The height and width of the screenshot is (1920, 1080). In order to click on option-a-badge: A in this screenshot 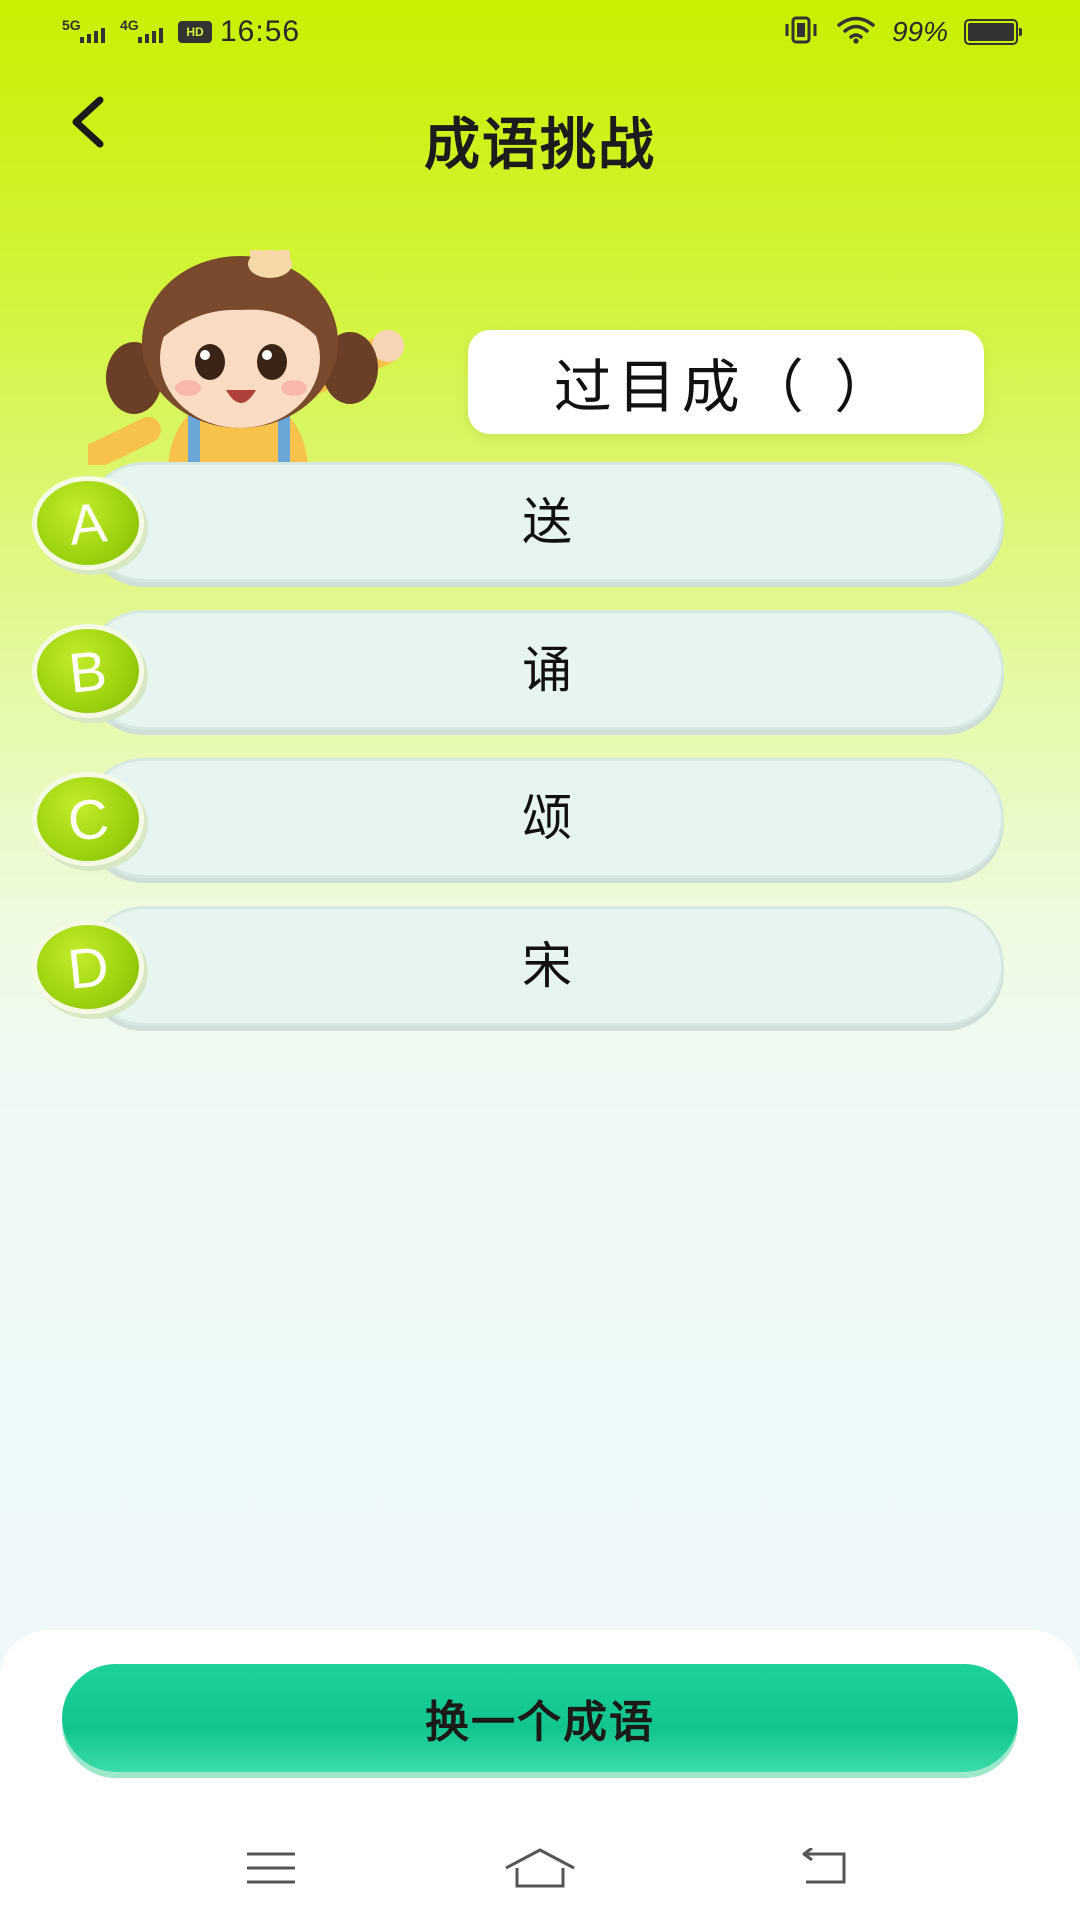, I will do `click(88, 523)`.